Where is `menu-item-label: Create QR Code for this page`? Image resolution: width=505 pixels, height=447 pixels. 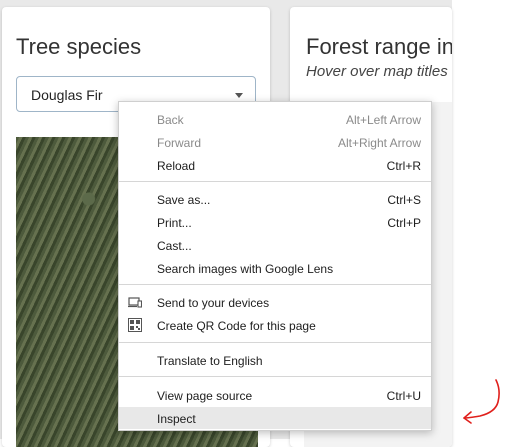
menu-item-label: Create QR Code for this page is located at coordinates (236, 326).